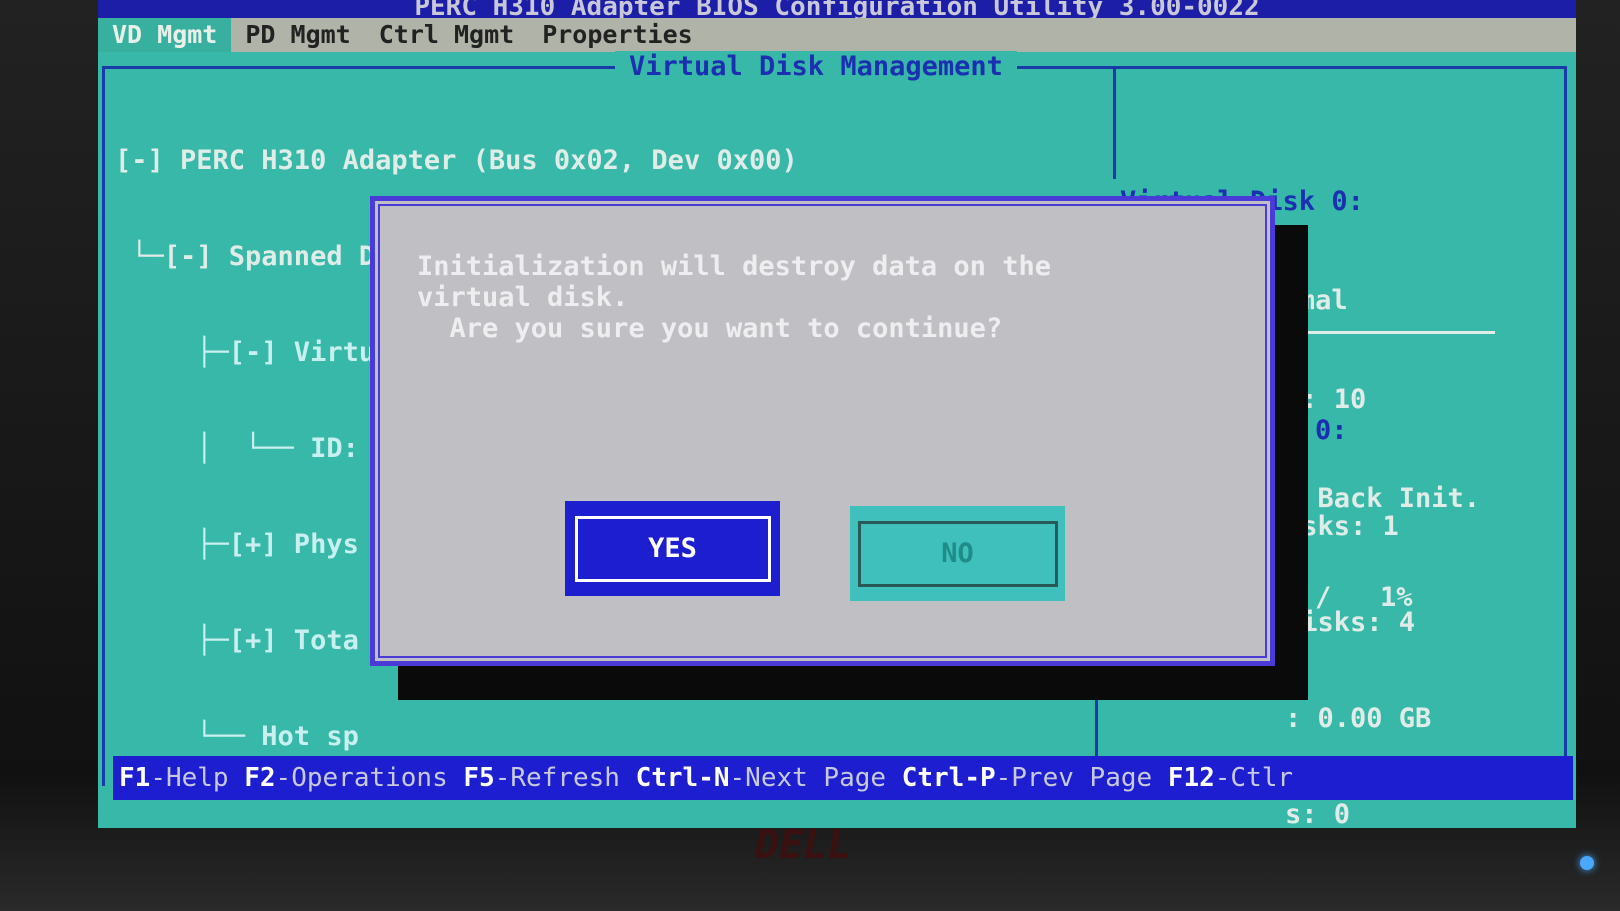  What do you see at coordinates (369, 778) in the screenshot?
I see `key-f2-desc: -Operations` at bounding box center [369, 778].